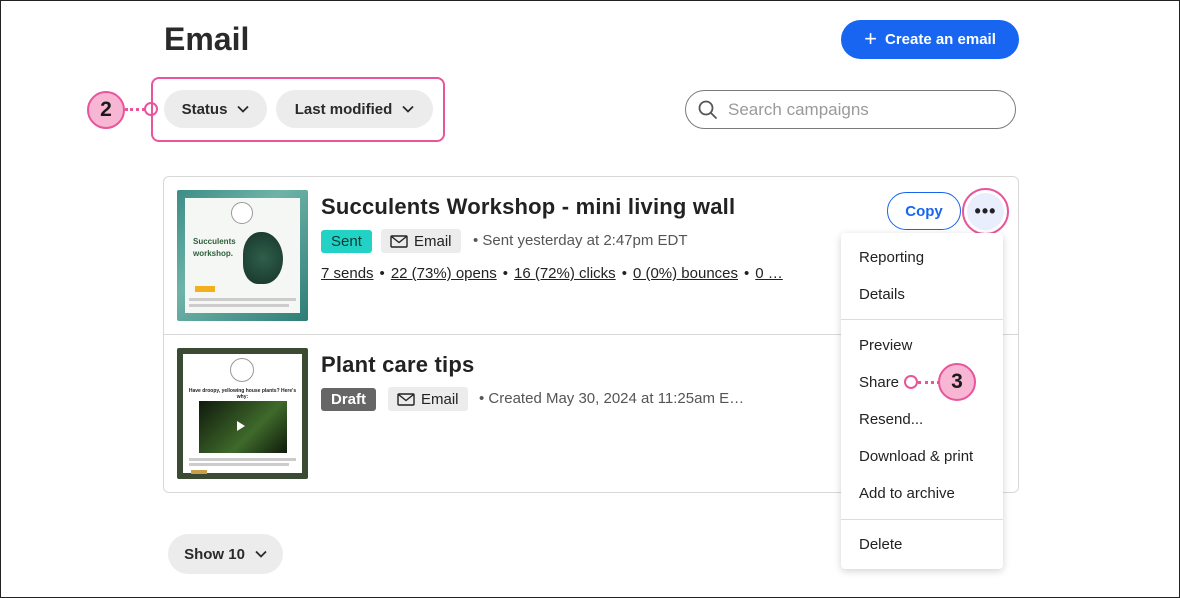  I want to click on clicks-link: 16 (72%) clicks, so click(565, 273).